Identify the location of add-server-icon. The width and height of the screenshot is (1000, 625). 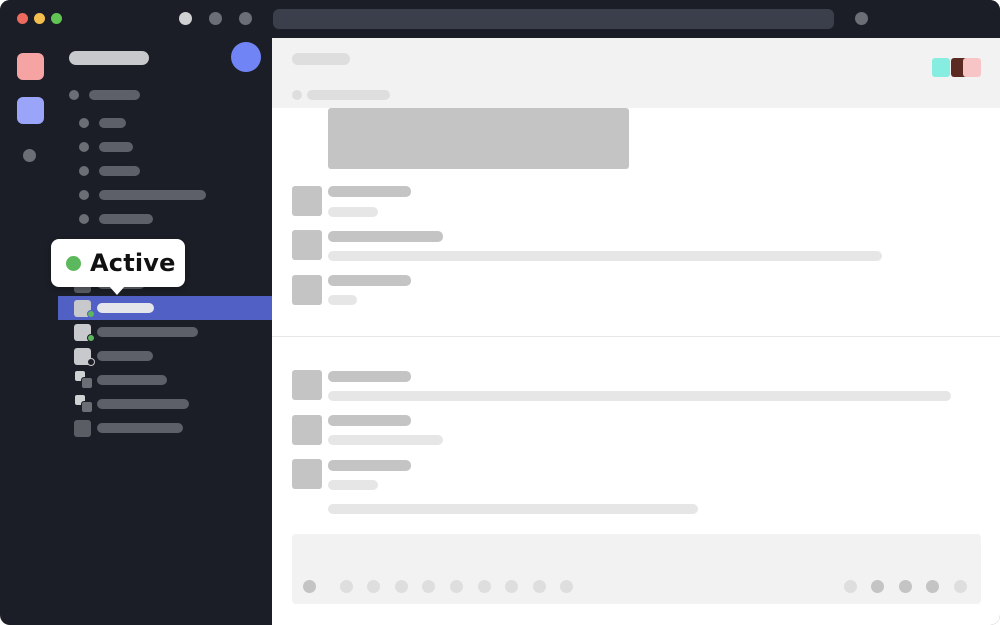
(29, 155).